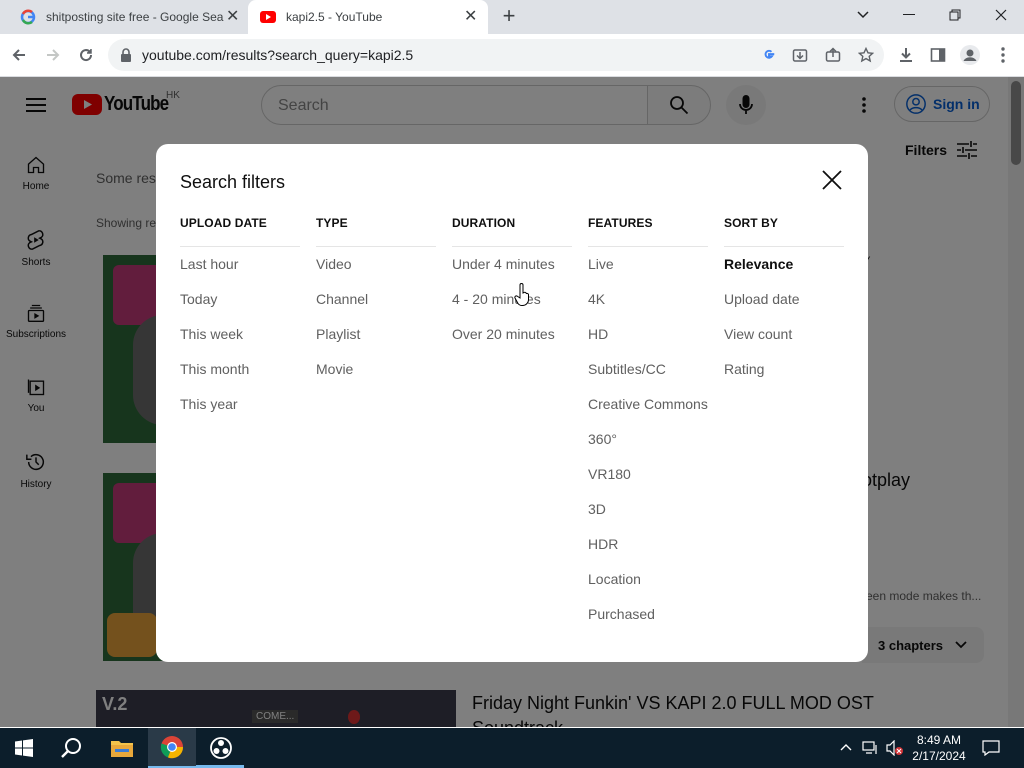 This screenshot has height=768, width=1024. I want to click on filter-option: Video, so click(376, 264).